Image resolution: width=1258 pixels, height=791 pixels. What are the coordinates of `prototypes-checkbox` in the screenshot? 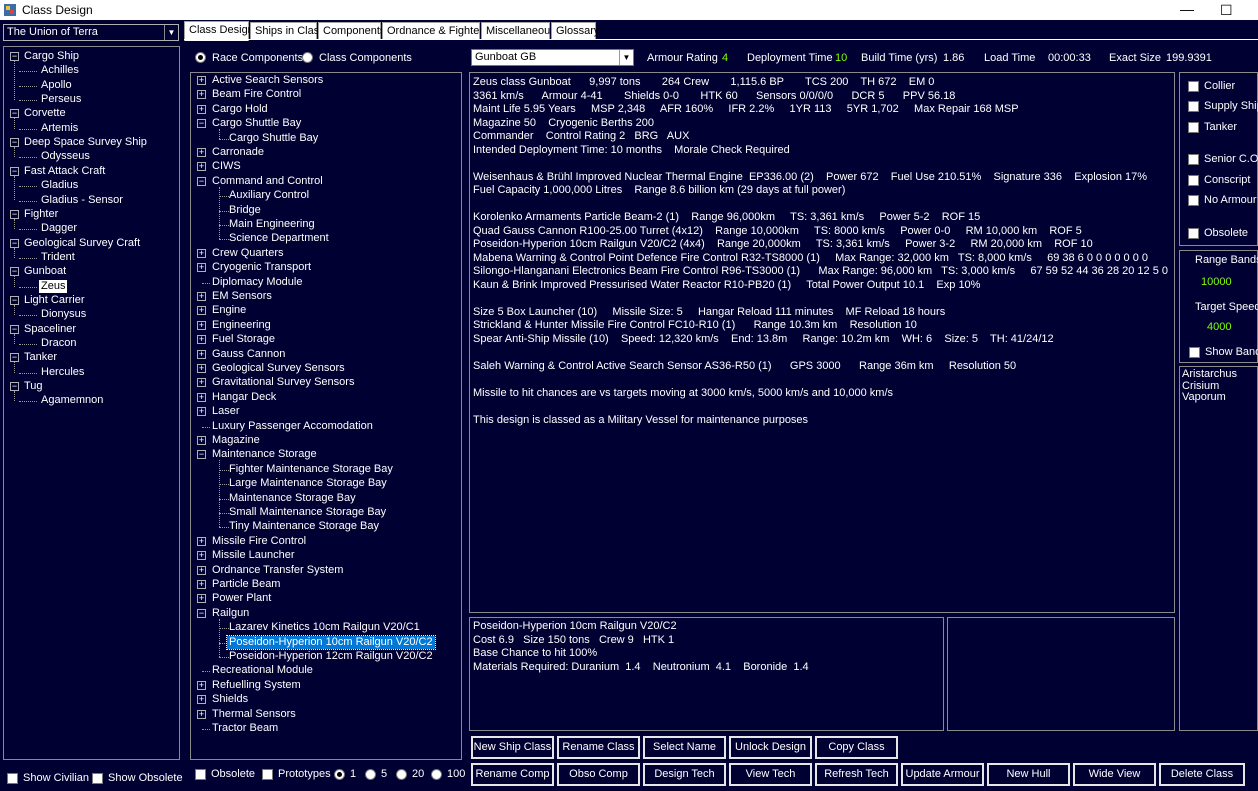 It's located at (267, 774).